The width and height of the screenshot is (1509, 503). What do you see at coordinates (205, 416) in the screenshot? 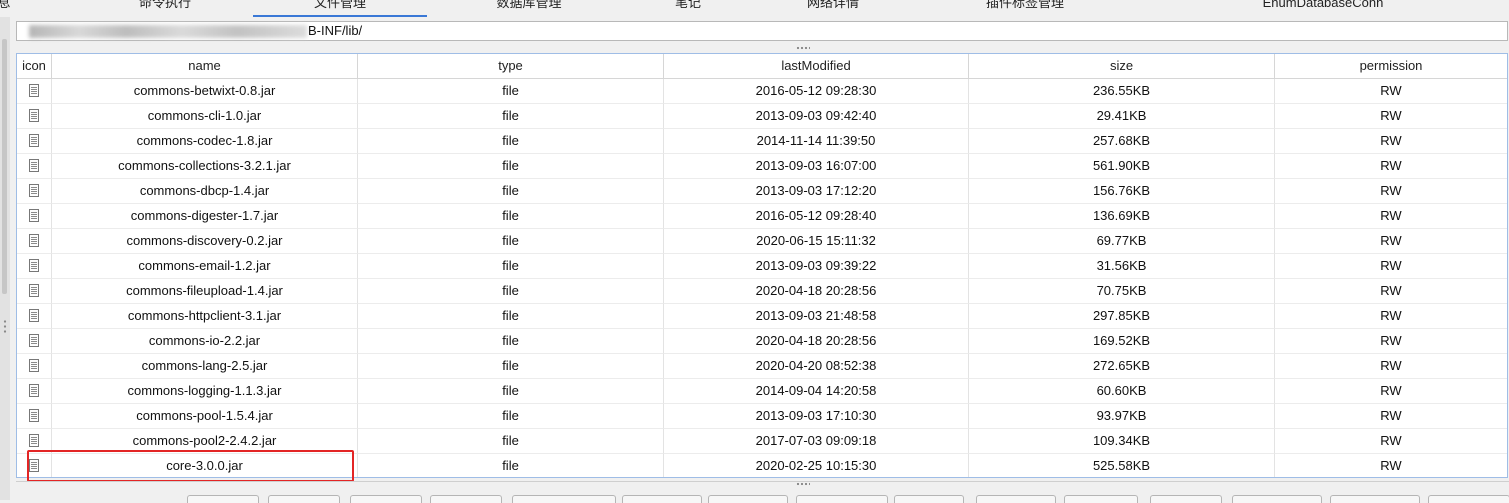
I see `cell-name: commons-pool-1.5.4.jar` at bounding box center [205, 416].